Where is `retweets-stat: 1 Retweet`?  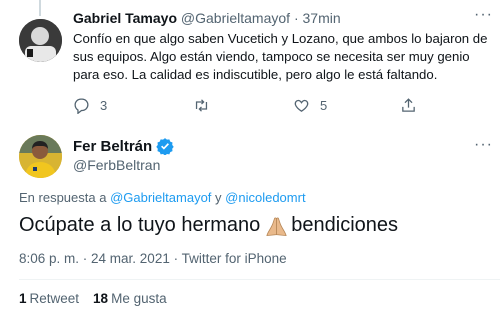
retweets-stat: 1 Retweet is located at coordinates (49, 298).